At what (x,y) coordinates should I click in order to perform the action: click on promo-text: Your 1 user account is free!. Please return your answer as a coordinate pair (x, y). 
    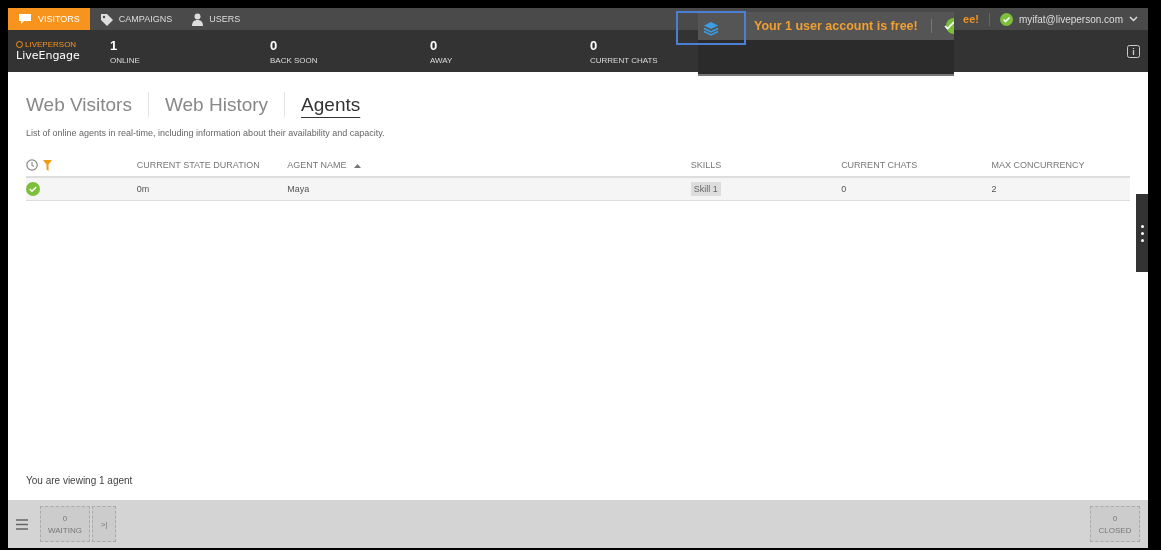
    Looking at the image, I should click on (843, 26).